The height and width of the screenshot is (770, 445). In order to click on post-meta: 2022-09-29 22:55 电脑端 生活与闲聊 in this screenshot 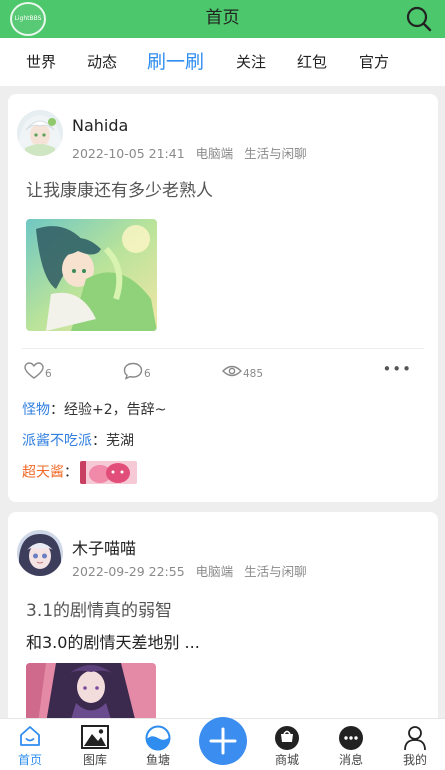, I will do `click(195, 570)`.